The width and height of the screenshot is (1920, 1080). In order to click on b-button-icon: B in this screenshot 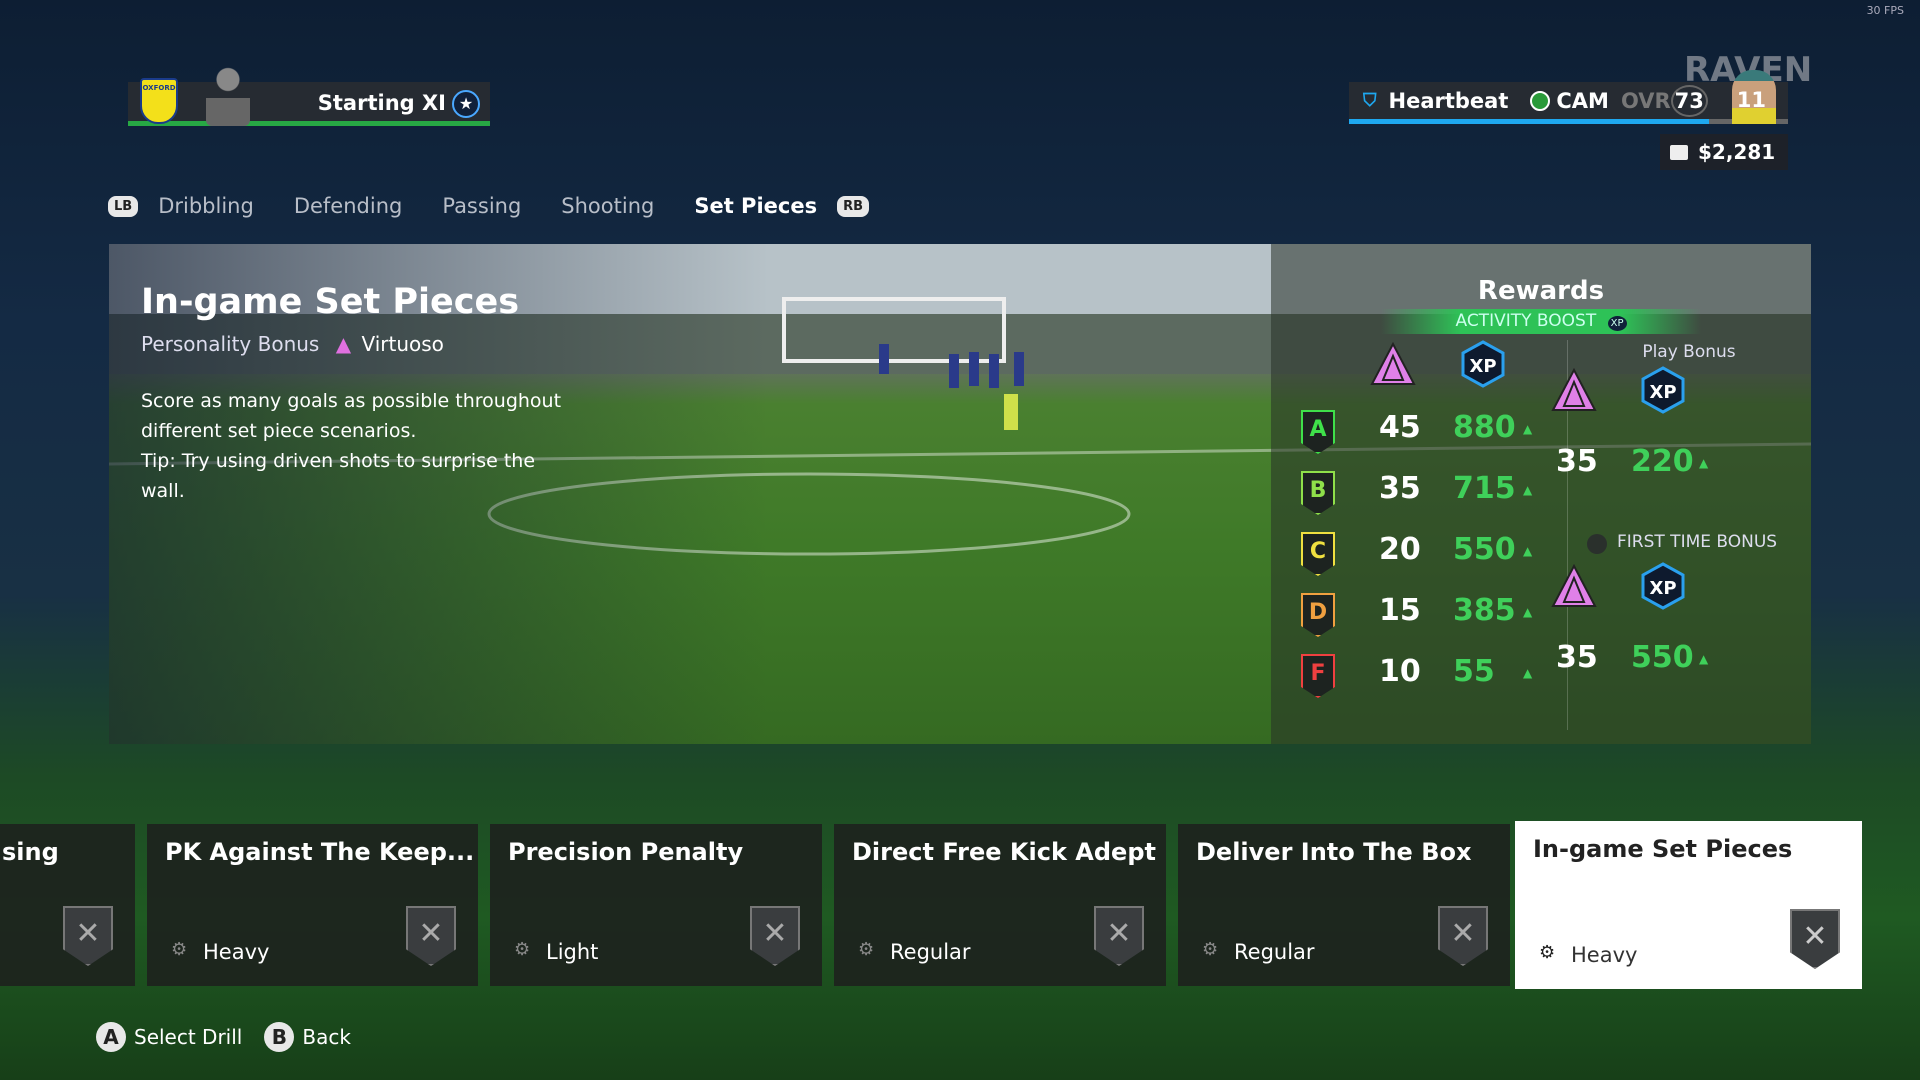, I will do `click(279, 1037)`.